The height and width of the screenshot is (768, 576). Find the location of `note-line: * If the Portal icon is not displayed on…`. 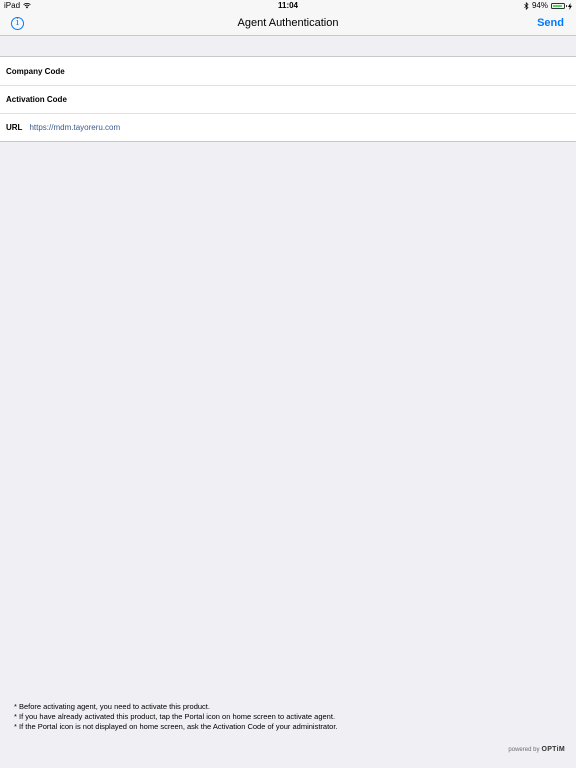

note-line: * If the Portal icon is not displayed on… is located at coordinates (176, 726).